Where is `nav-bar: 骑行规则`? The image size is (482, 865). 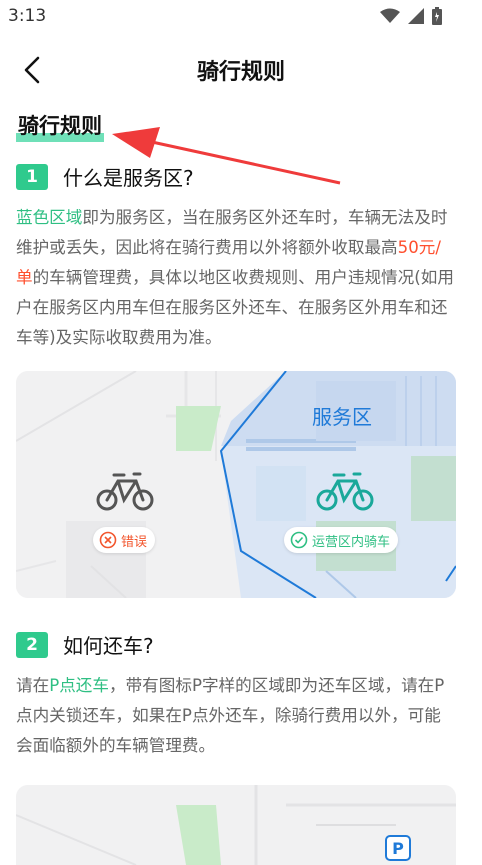
nav-bar: 骑行规则 is located at coordinates (241, 70).